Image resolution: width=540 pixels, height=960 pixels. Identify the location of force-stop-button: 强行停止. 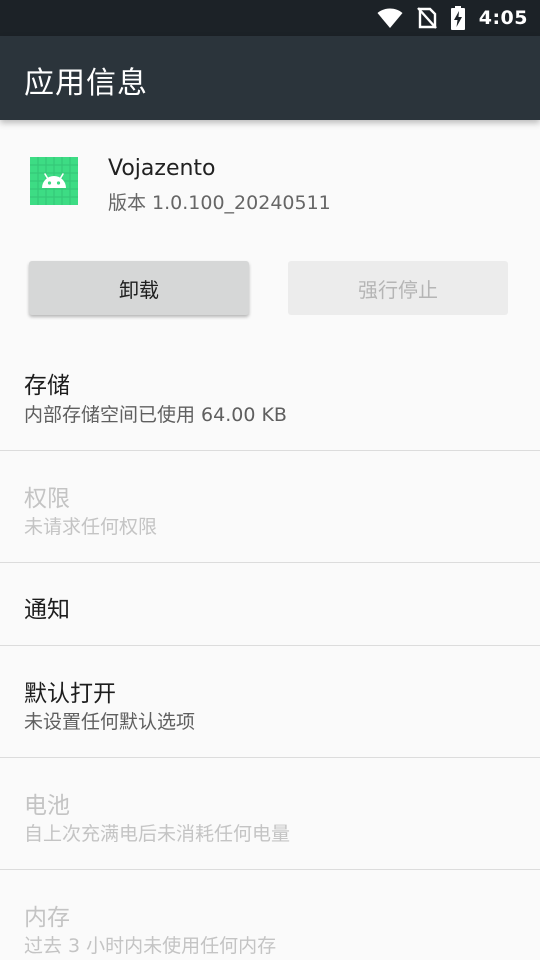
(398, 288).